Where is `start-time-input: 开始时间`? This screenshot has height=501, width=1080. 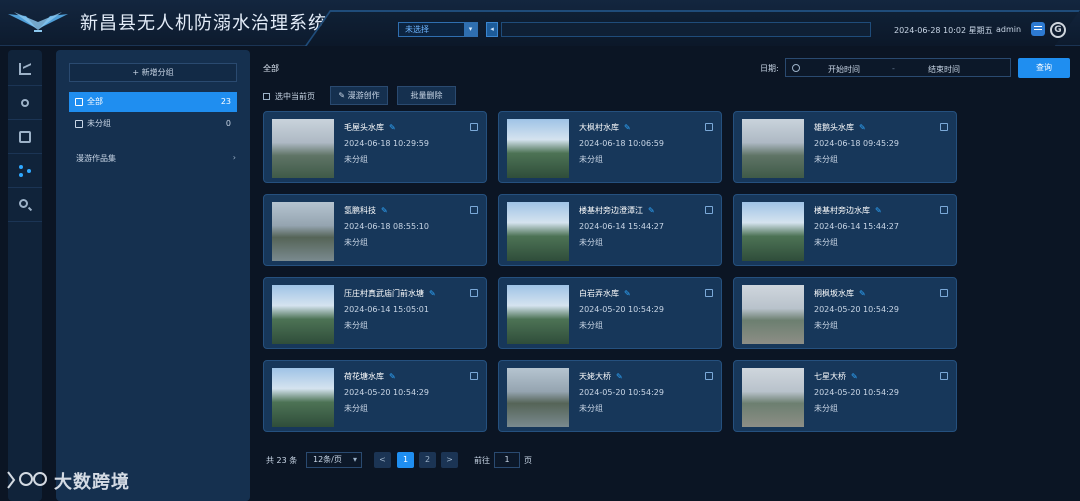 start-time-input: 开始时间 is located at coordinates (844, 69).